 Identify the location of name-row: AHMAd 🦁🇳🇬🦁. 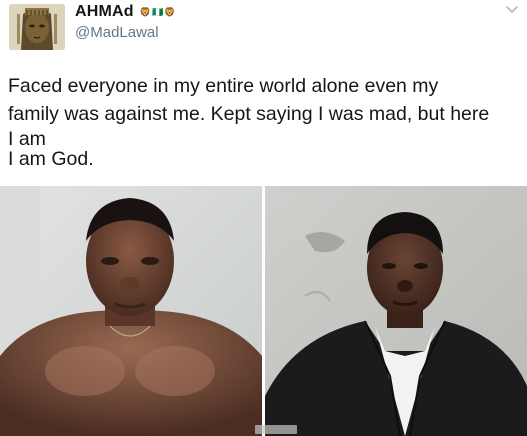
(125, 12).